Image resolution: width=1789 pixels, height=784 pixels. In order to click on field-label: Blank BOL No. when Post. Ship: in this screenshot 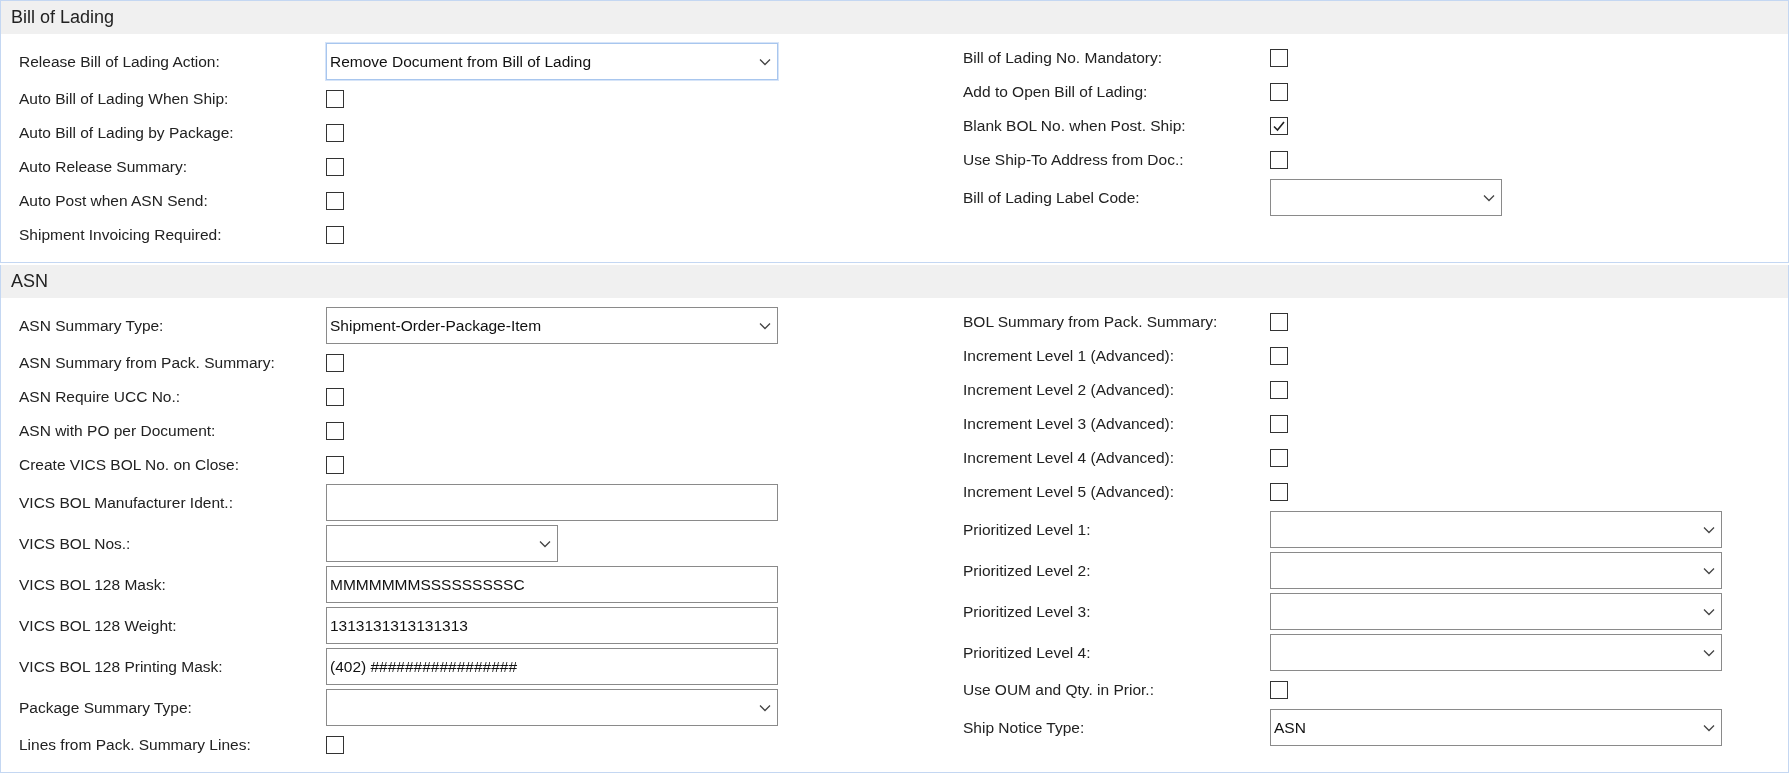, I will do `click(1075, 126)`.